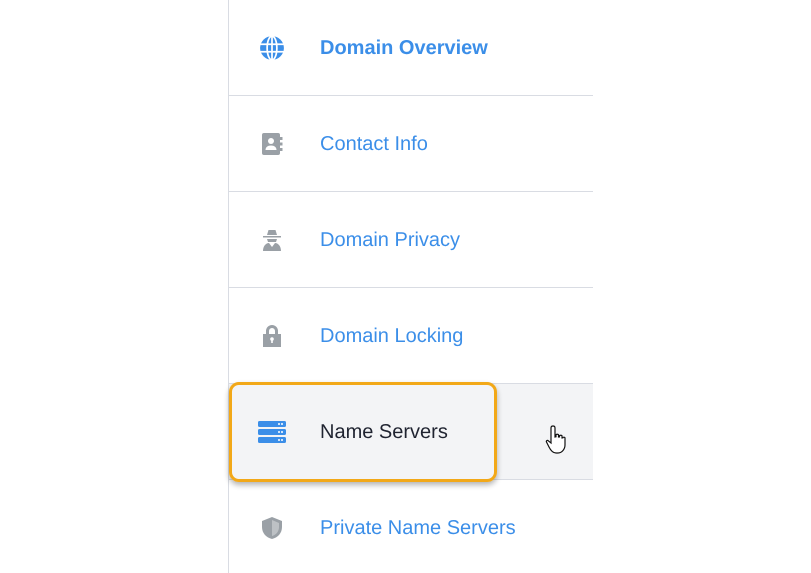  Describe the element at coordinates (390, 239) in the screenshot. I see `menu-link: Domain Privacy` at that location.